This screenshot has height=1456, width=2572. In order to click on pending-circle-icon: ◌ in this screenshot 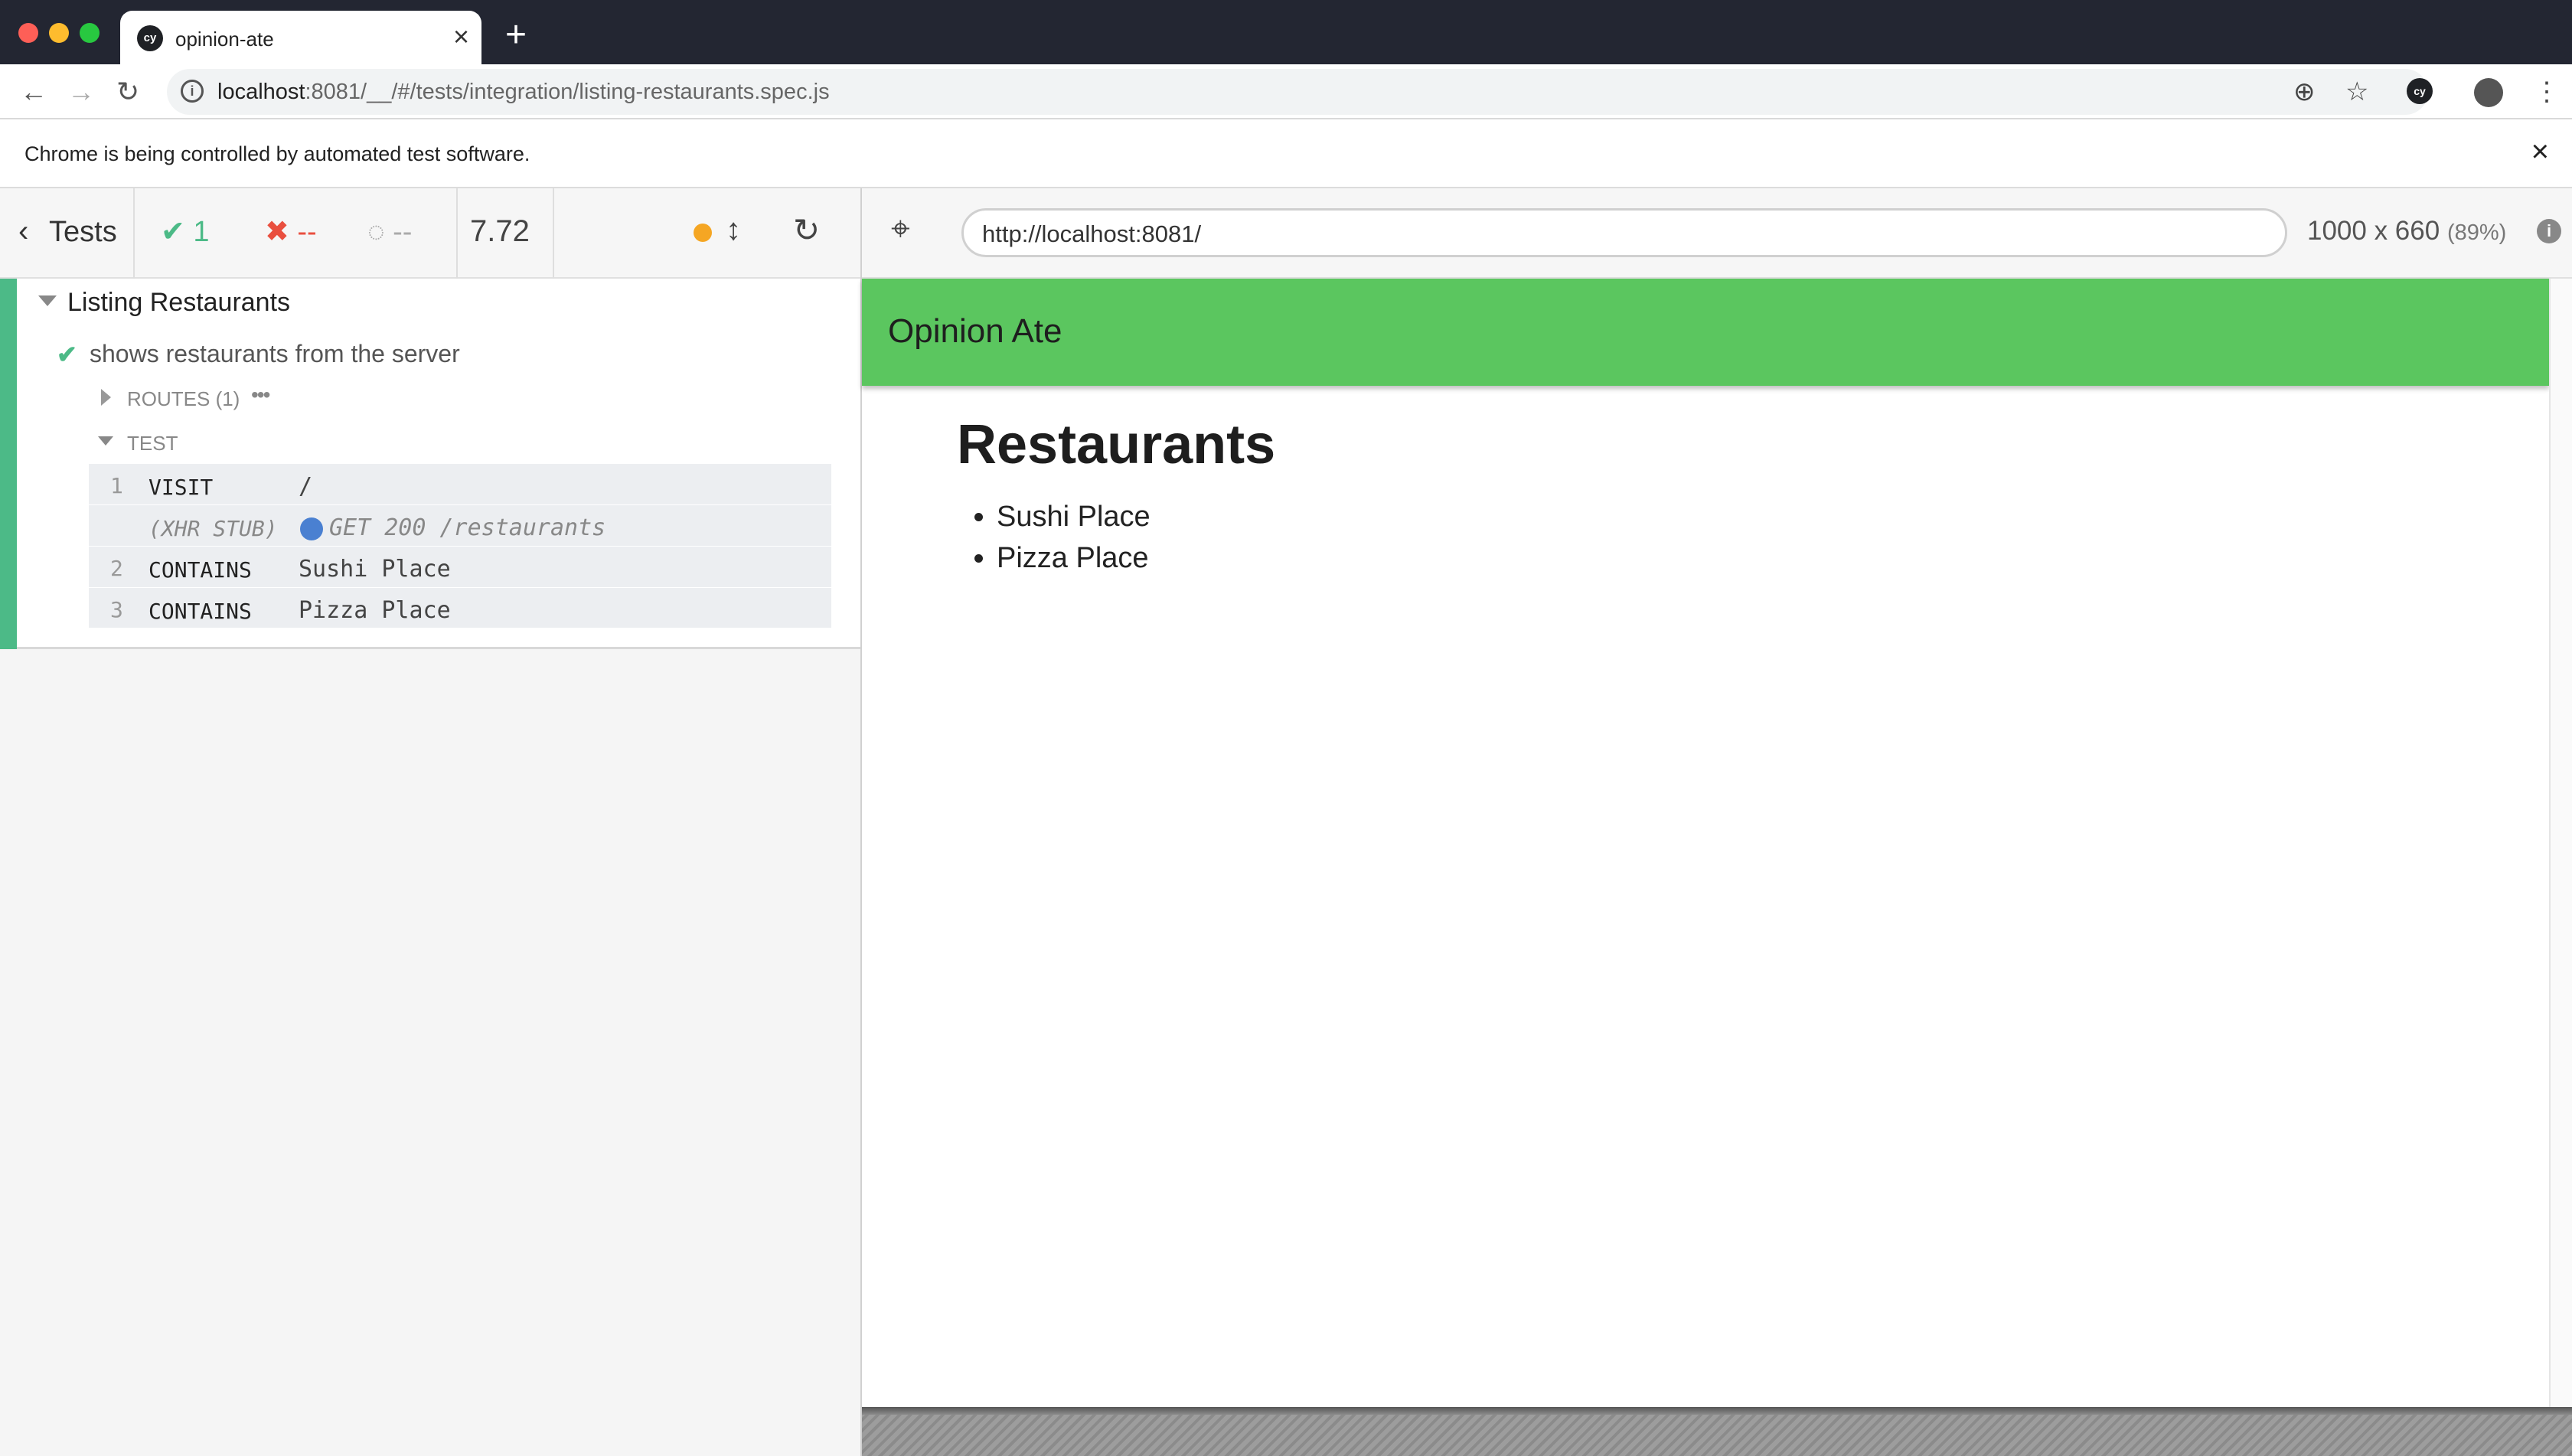, I will do `click(376, 232)`.